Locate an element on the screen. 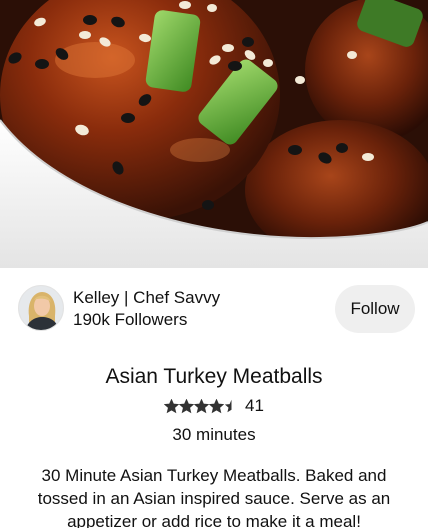  follow-button: Follow is located at coordinates (375, 309).